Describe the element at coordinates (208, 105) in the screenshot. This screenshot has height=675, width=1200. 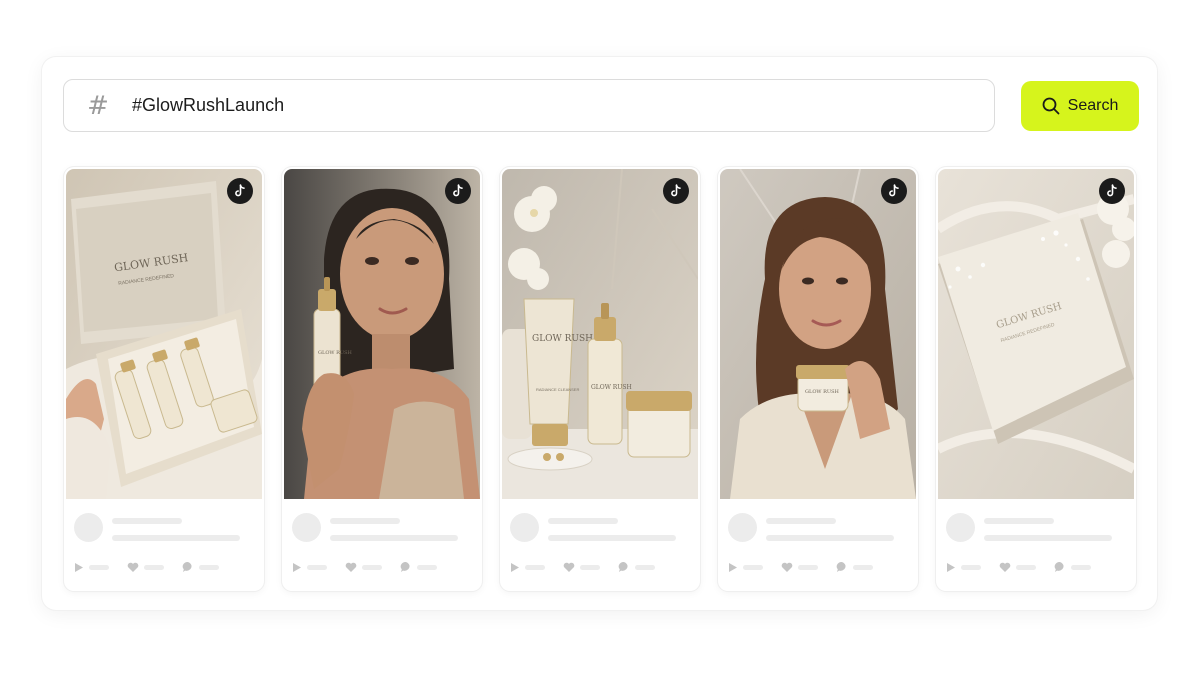
I see `search-query-text: #GlowRushLaunch` at that location.